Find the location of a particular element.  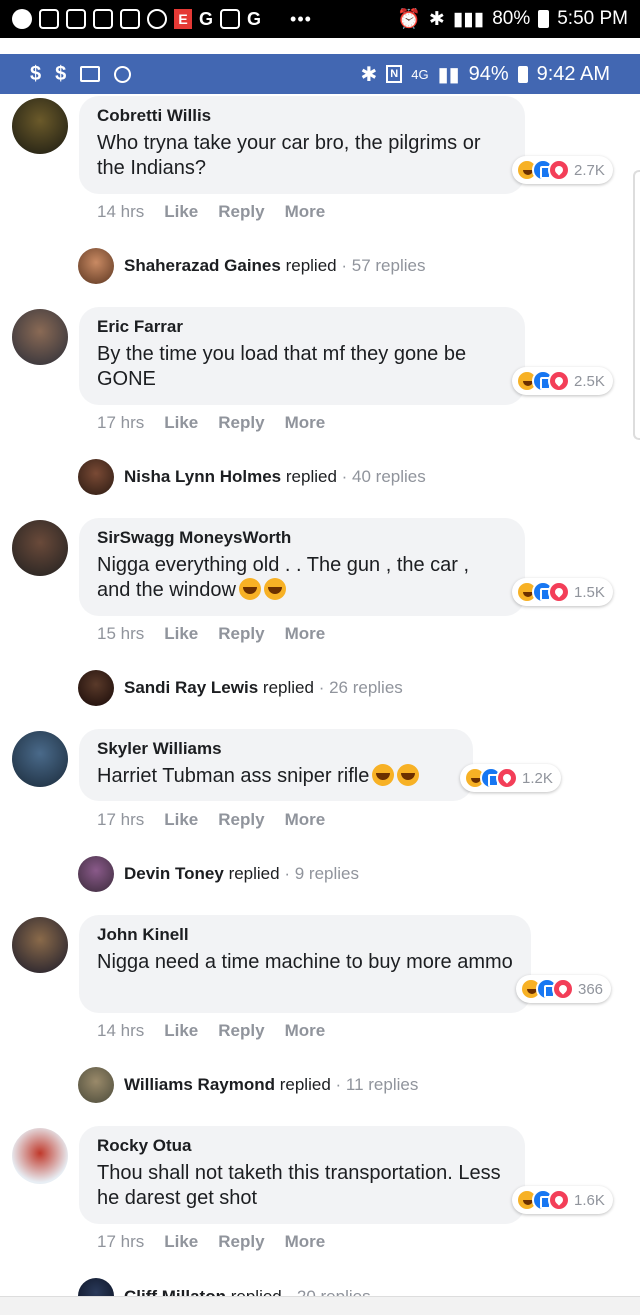

reaction-summary: 366 is located at coordinates (564, 989).